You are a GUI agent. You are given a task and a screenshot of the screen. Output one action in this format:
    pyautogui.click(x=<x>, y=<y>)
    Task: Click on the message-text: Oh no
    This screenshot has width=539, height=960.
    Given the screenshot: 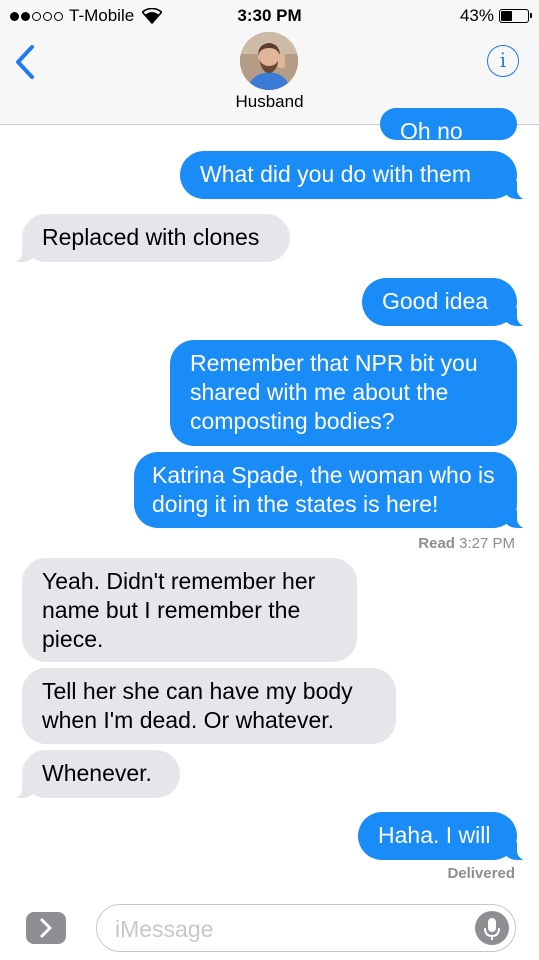 What is the action you would take?
    pyautogui.click(x=431, y=129)
    